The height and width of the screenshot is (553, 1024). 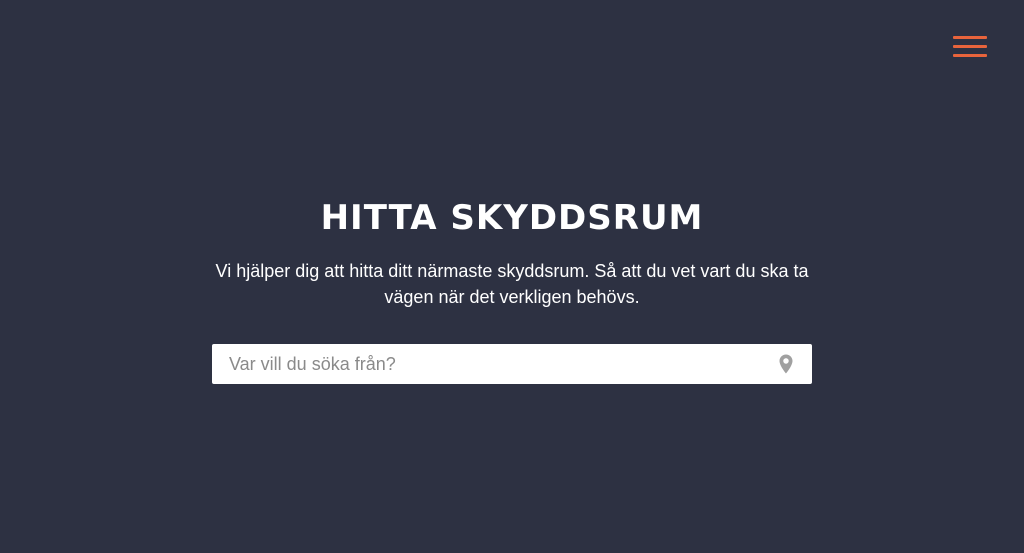 What do you see at coordinates (970, 37) in the screenshot?
I see `hamburger-menu-icon` at bounding box center [970, 37].